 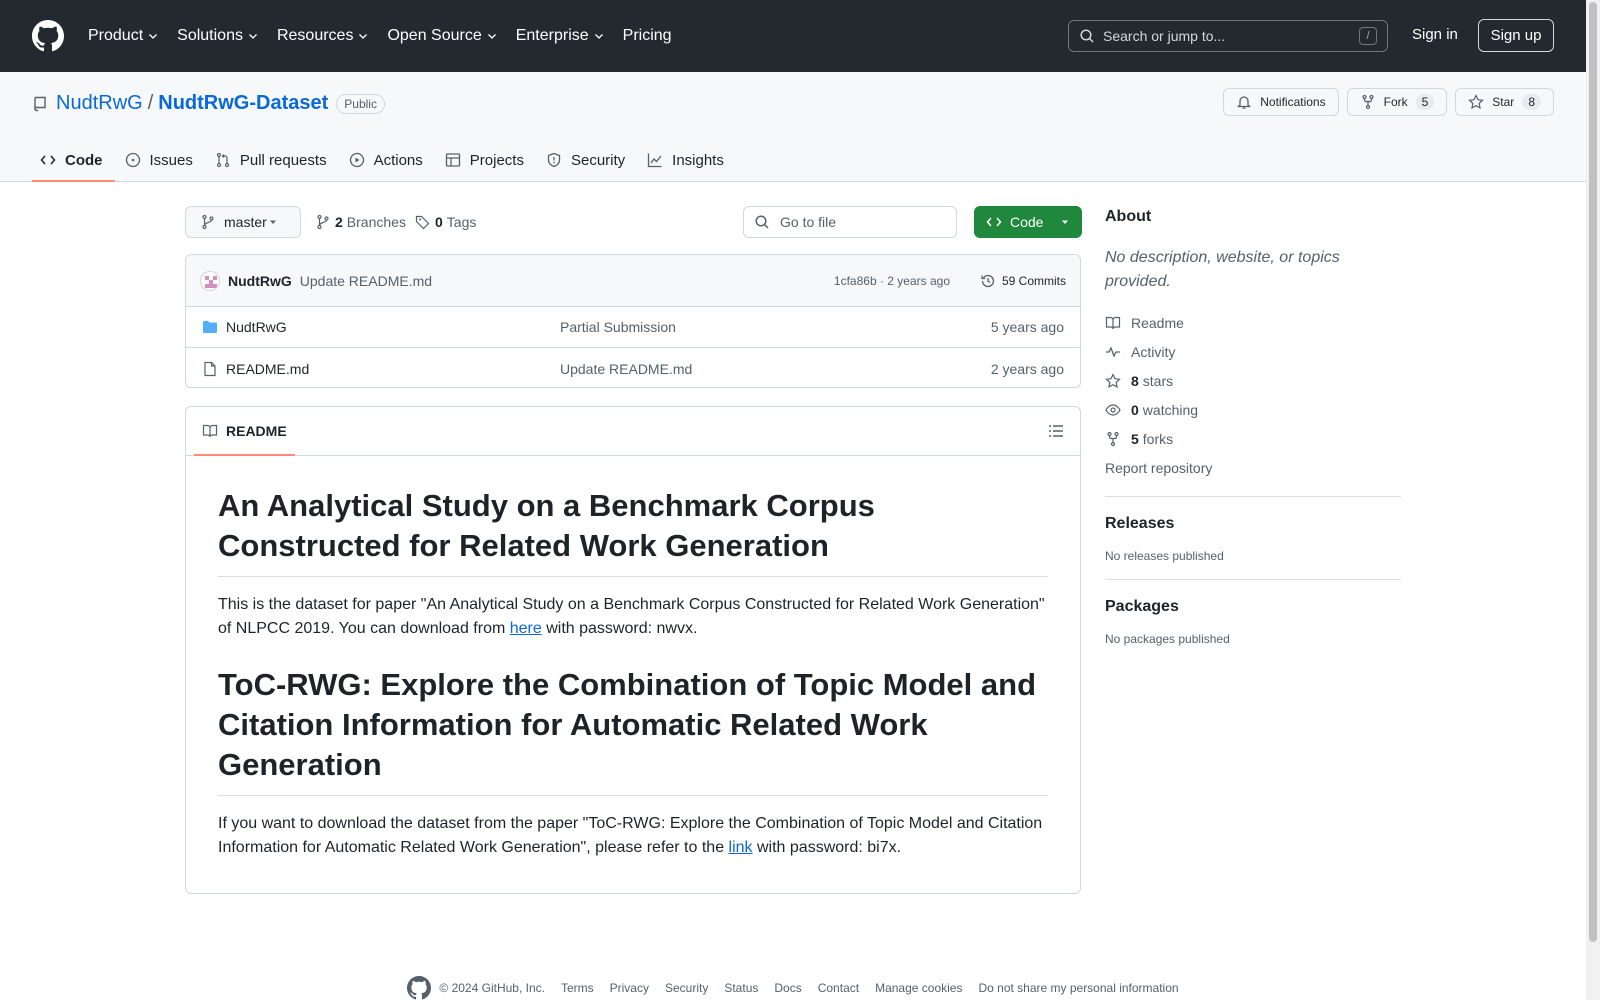 I want to click on footer-link-privacy: Privacy, so click(x=629, y=988).